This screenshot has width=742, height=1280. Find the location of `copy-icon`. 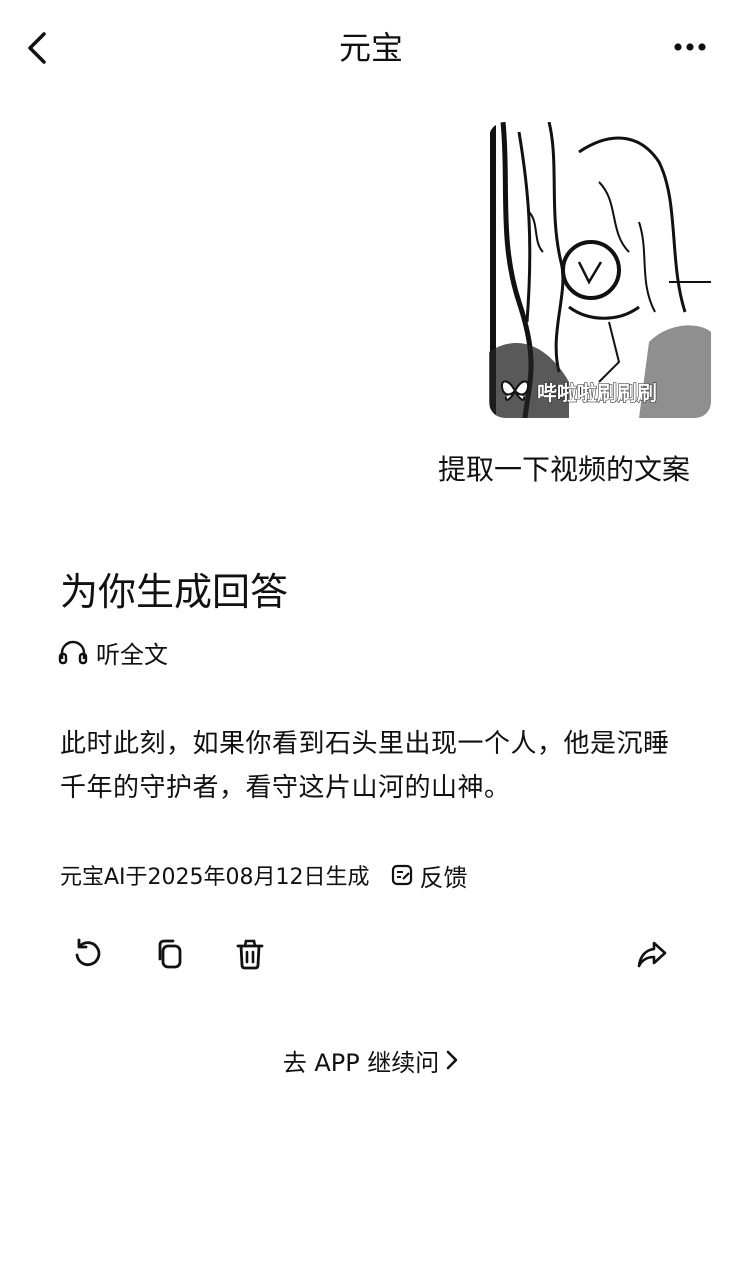

copy-icon is located at coordinates (170, 954).